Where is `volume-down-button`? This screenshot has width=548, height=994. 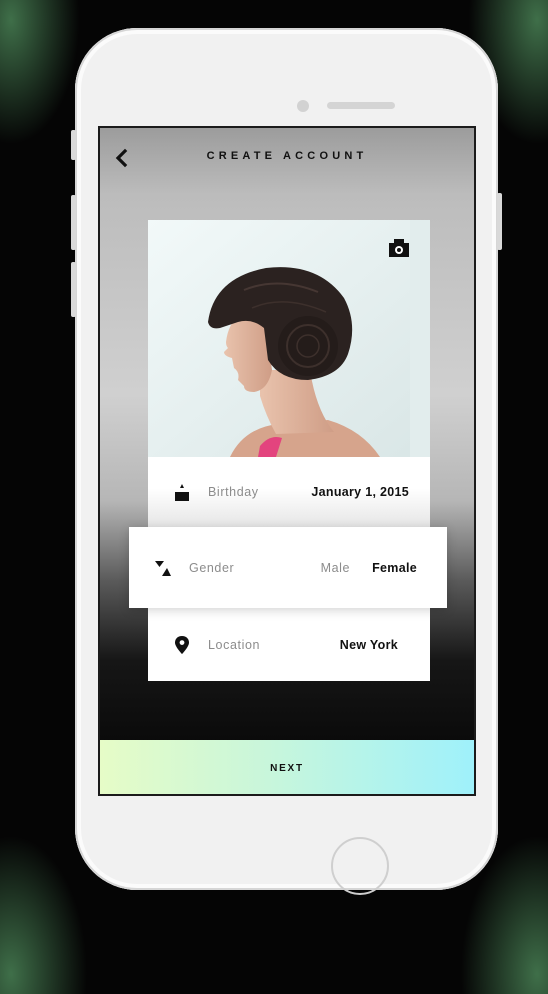 volume-down-button is located at coordinates (73, 289).